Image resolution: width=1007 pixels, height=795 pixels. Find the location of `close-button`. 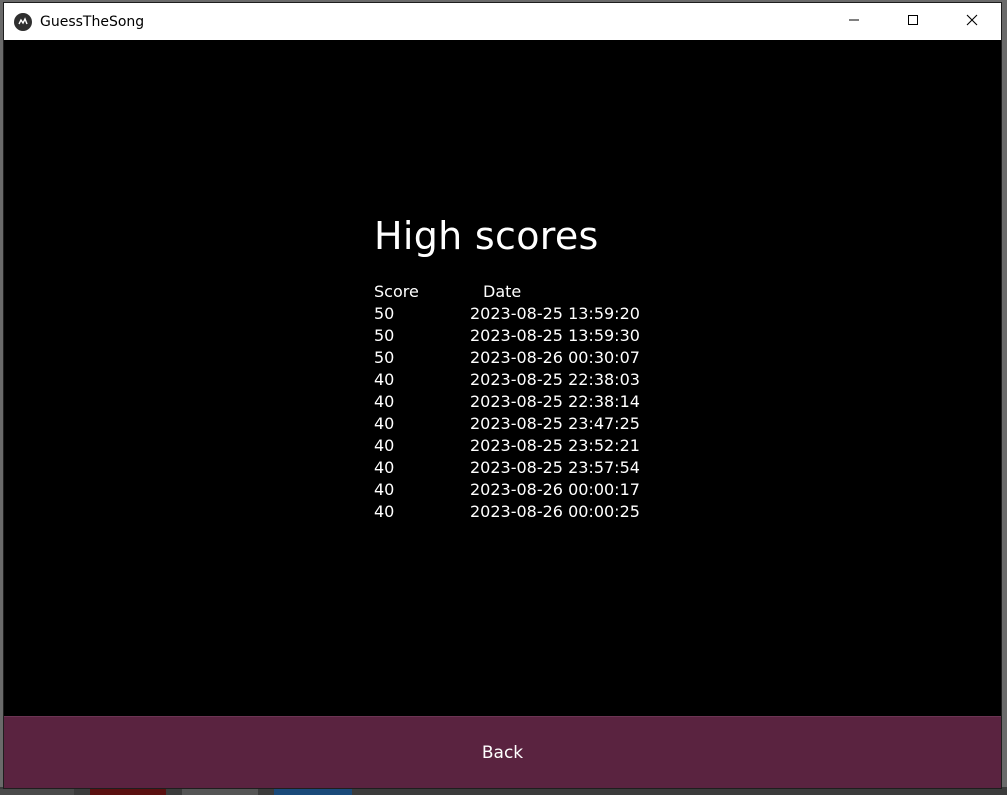

close-button is located at coordinates (971, 21).